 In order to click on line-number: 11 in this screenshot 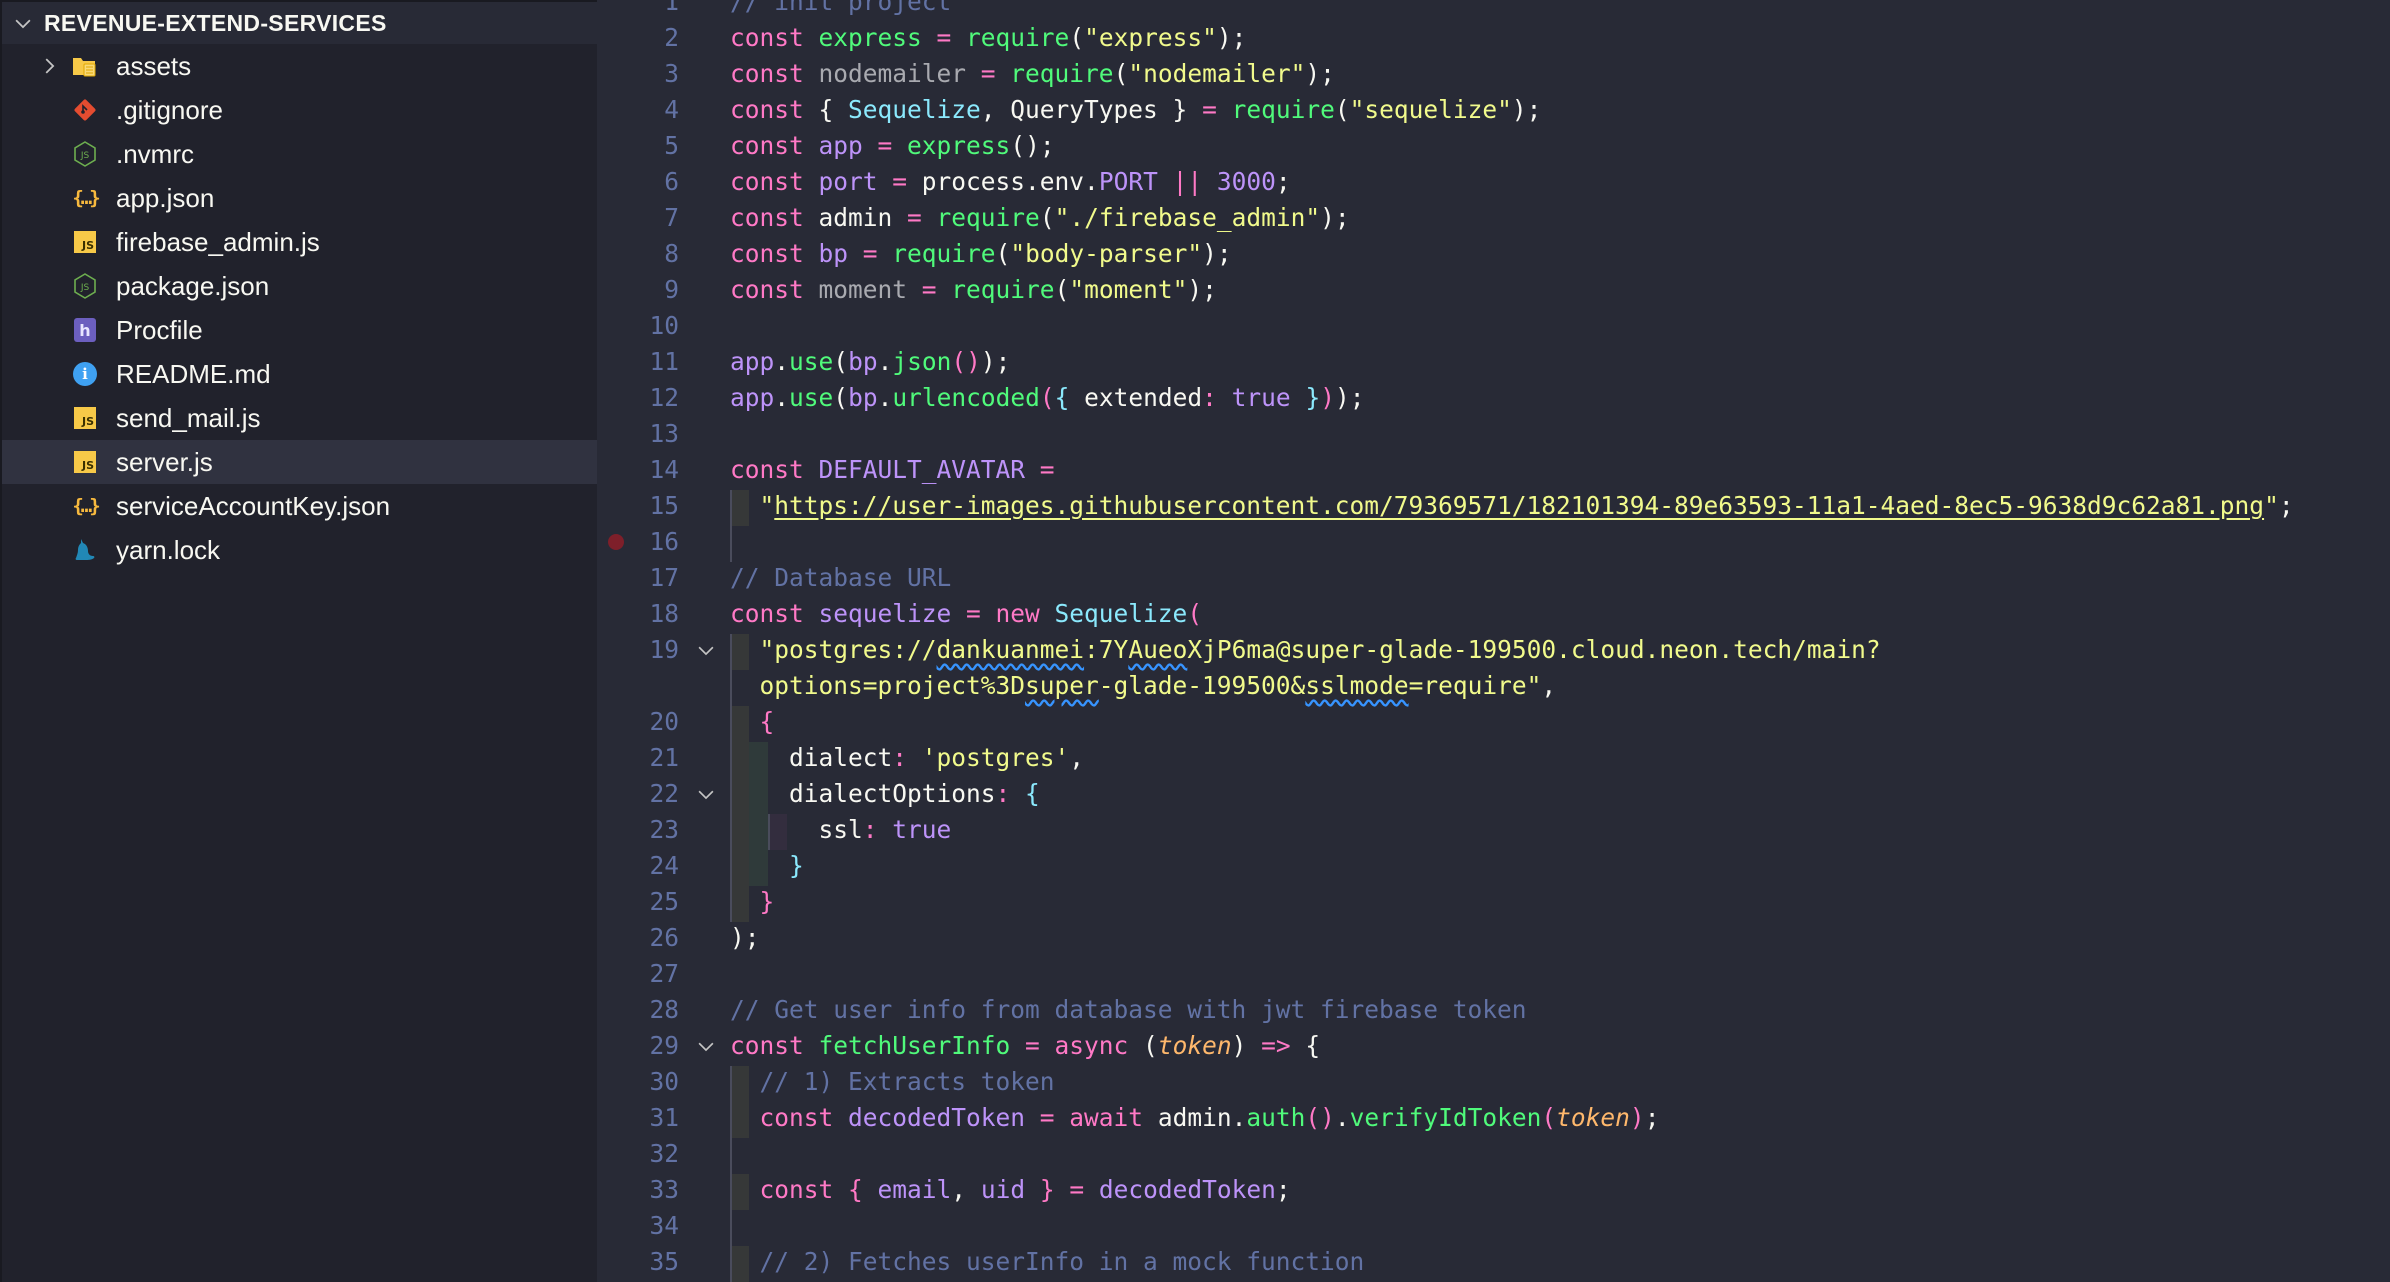, I will do `click(664, 361)`.